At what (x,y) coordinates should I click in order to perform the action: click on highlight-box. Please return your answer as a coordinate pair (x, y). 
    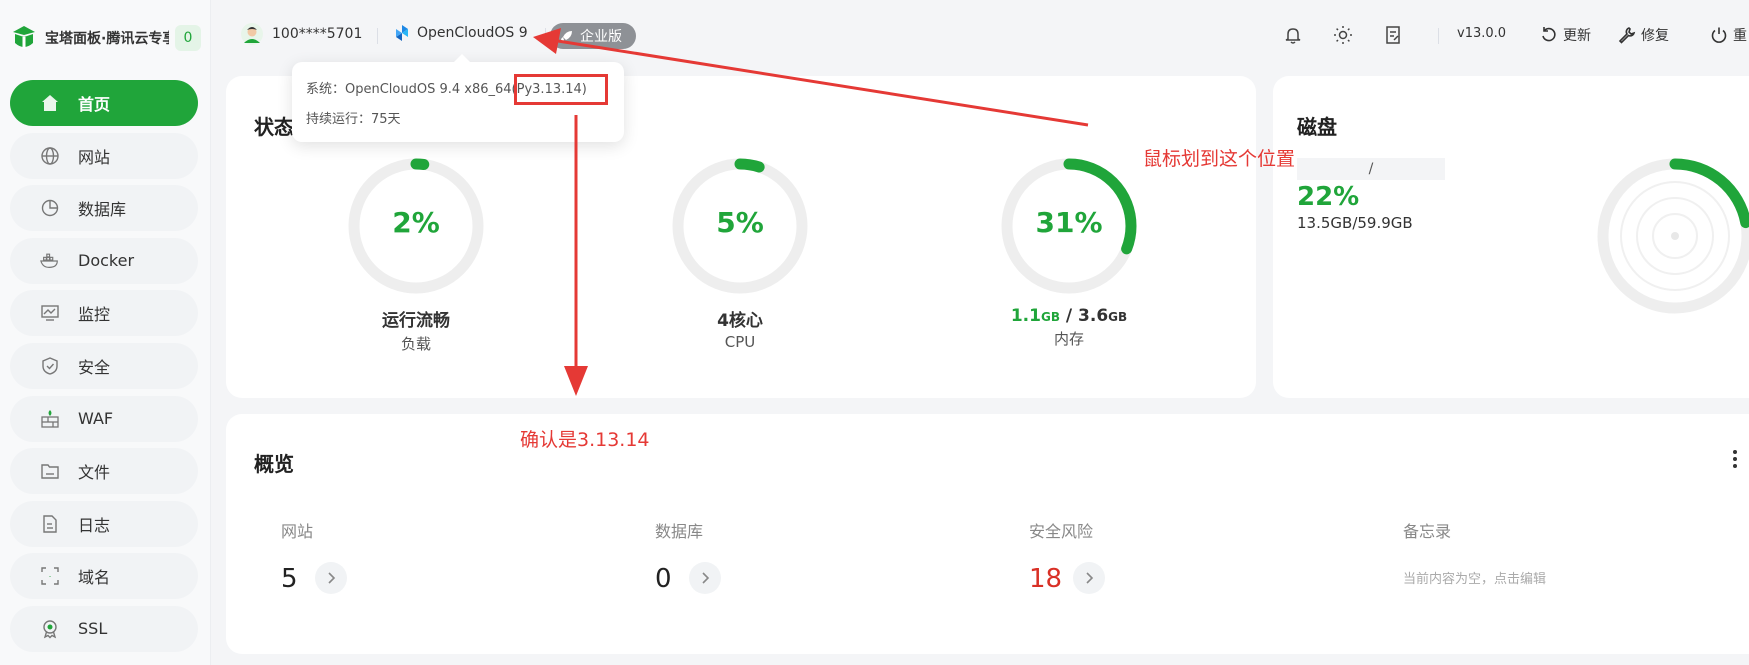
    Looking at the image, I should click on (561, 89).